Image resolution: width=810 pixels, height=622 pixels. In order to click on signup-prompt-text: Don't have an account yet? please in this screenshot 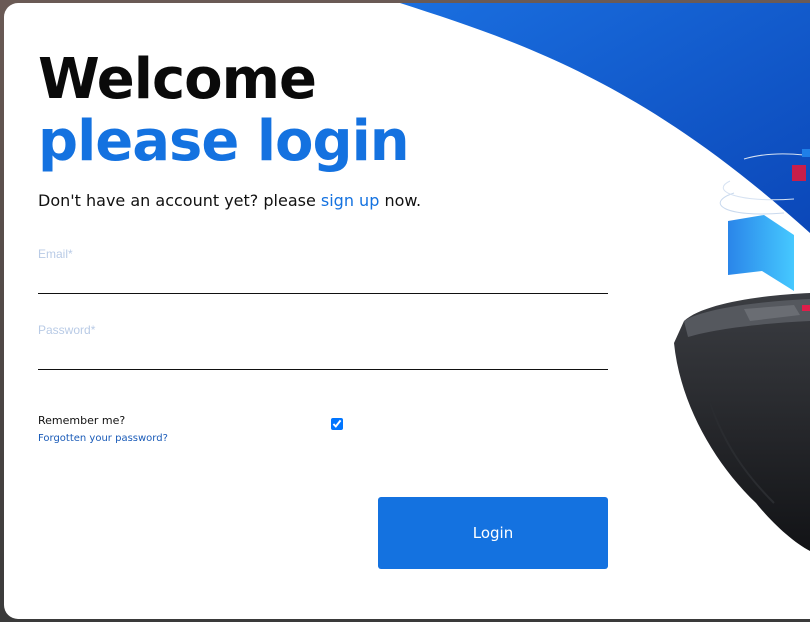, I will do `click(179, 200)`.